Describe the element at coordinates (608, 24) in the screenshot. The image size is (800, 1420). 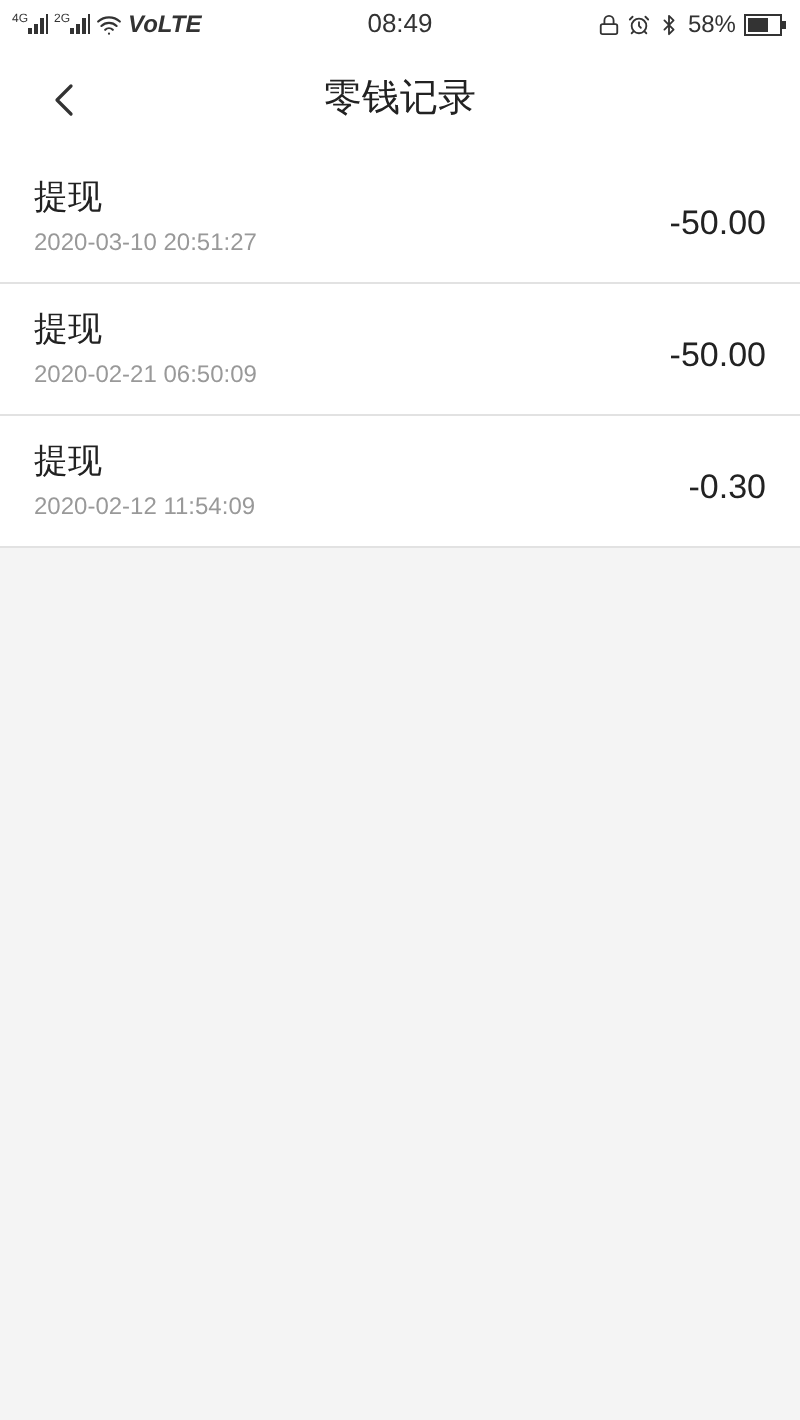
I see `lock-icon` at that location.